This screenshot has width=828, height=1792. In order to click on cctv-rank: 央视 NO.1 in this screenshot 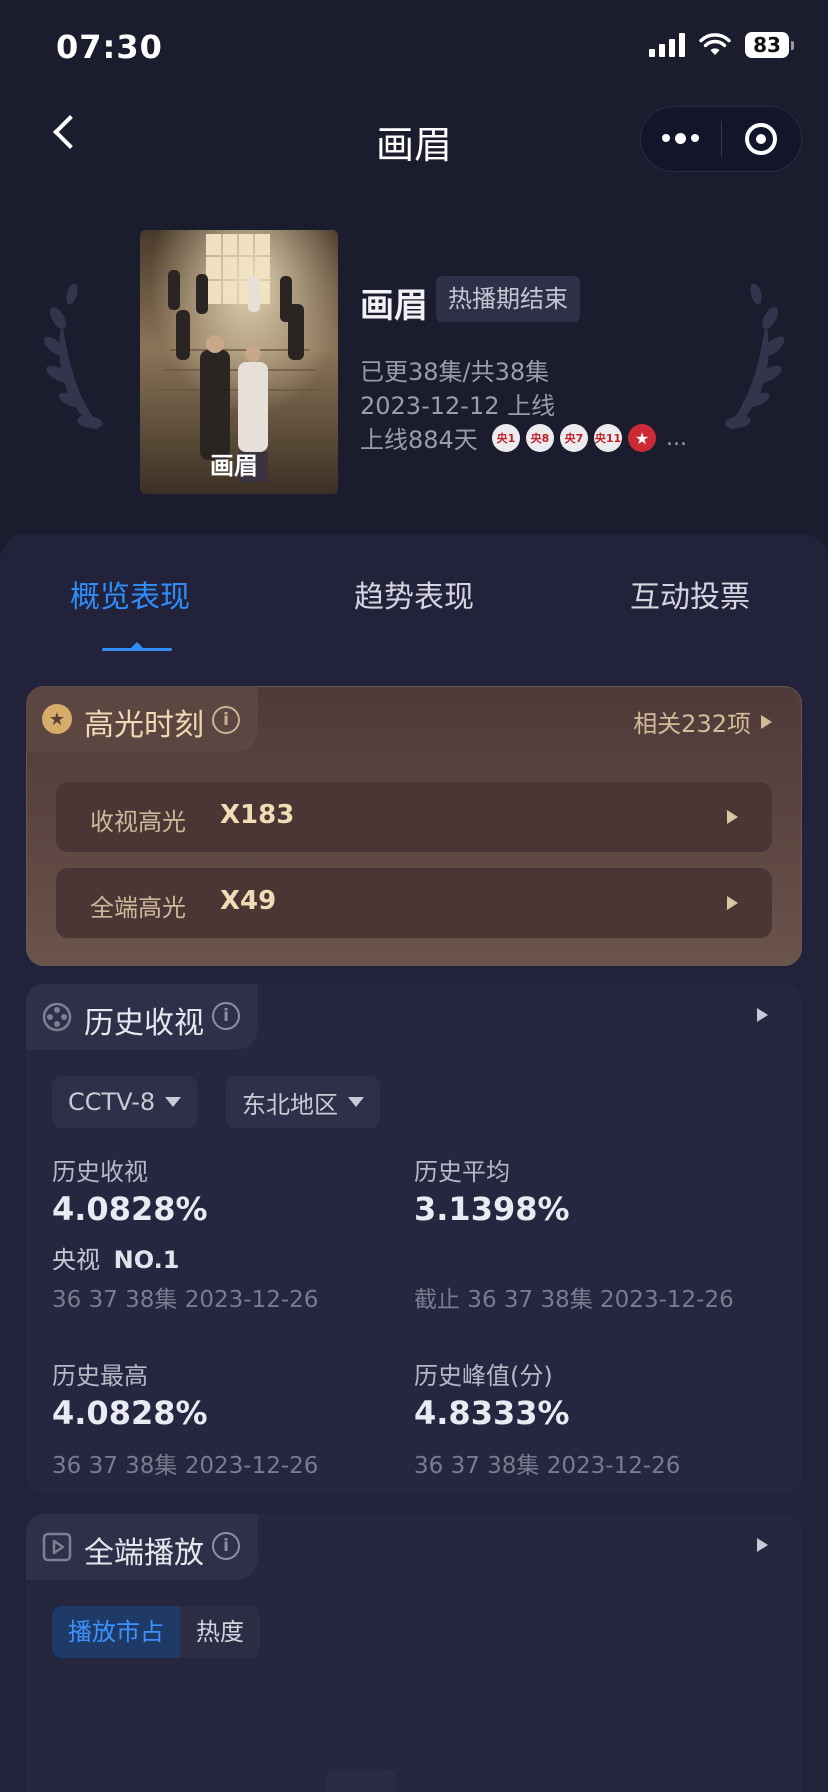, I will do `click(115, 1257)`.